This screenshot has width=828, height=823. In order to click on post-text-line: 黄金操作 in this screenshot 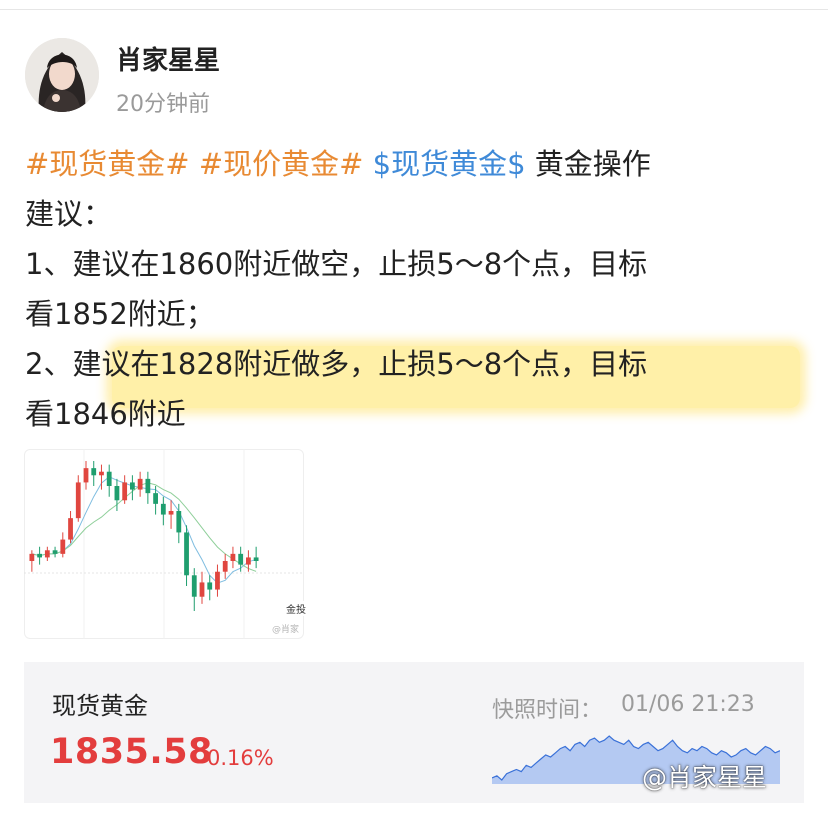, I will do `click(592, 164)`.